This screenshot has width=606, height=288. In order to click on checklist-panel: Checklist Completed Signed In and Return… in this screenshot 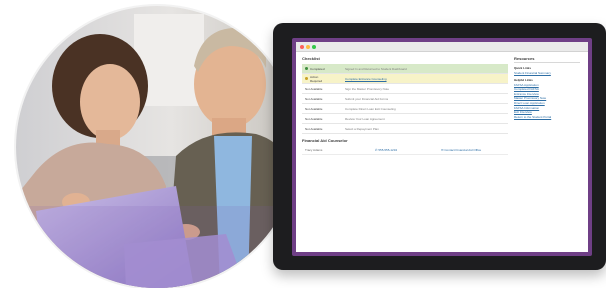, I will do `click(405, 105)`.